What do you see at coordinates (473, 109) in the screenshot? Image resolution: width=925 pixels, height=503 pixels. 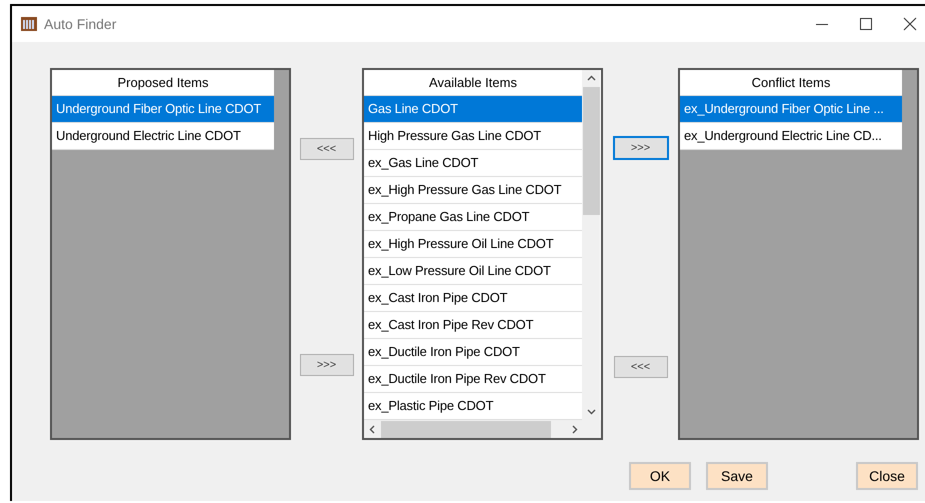 I see `list-item: Gas Line CDOT` at bounding box center [473, 109].